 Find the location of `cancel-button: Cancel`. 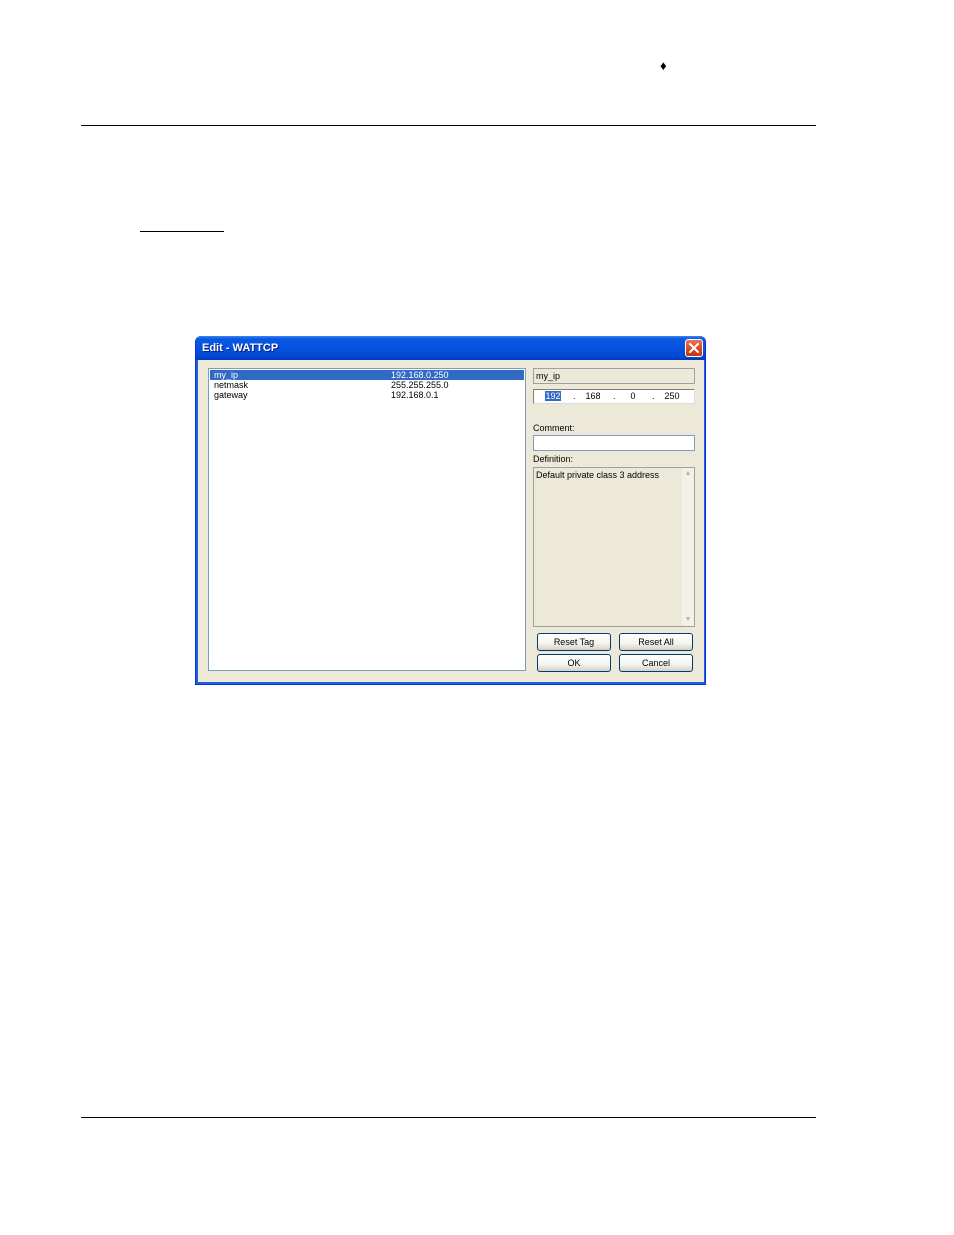

cancel-button: Cancel is located at coordinates (656, 663).